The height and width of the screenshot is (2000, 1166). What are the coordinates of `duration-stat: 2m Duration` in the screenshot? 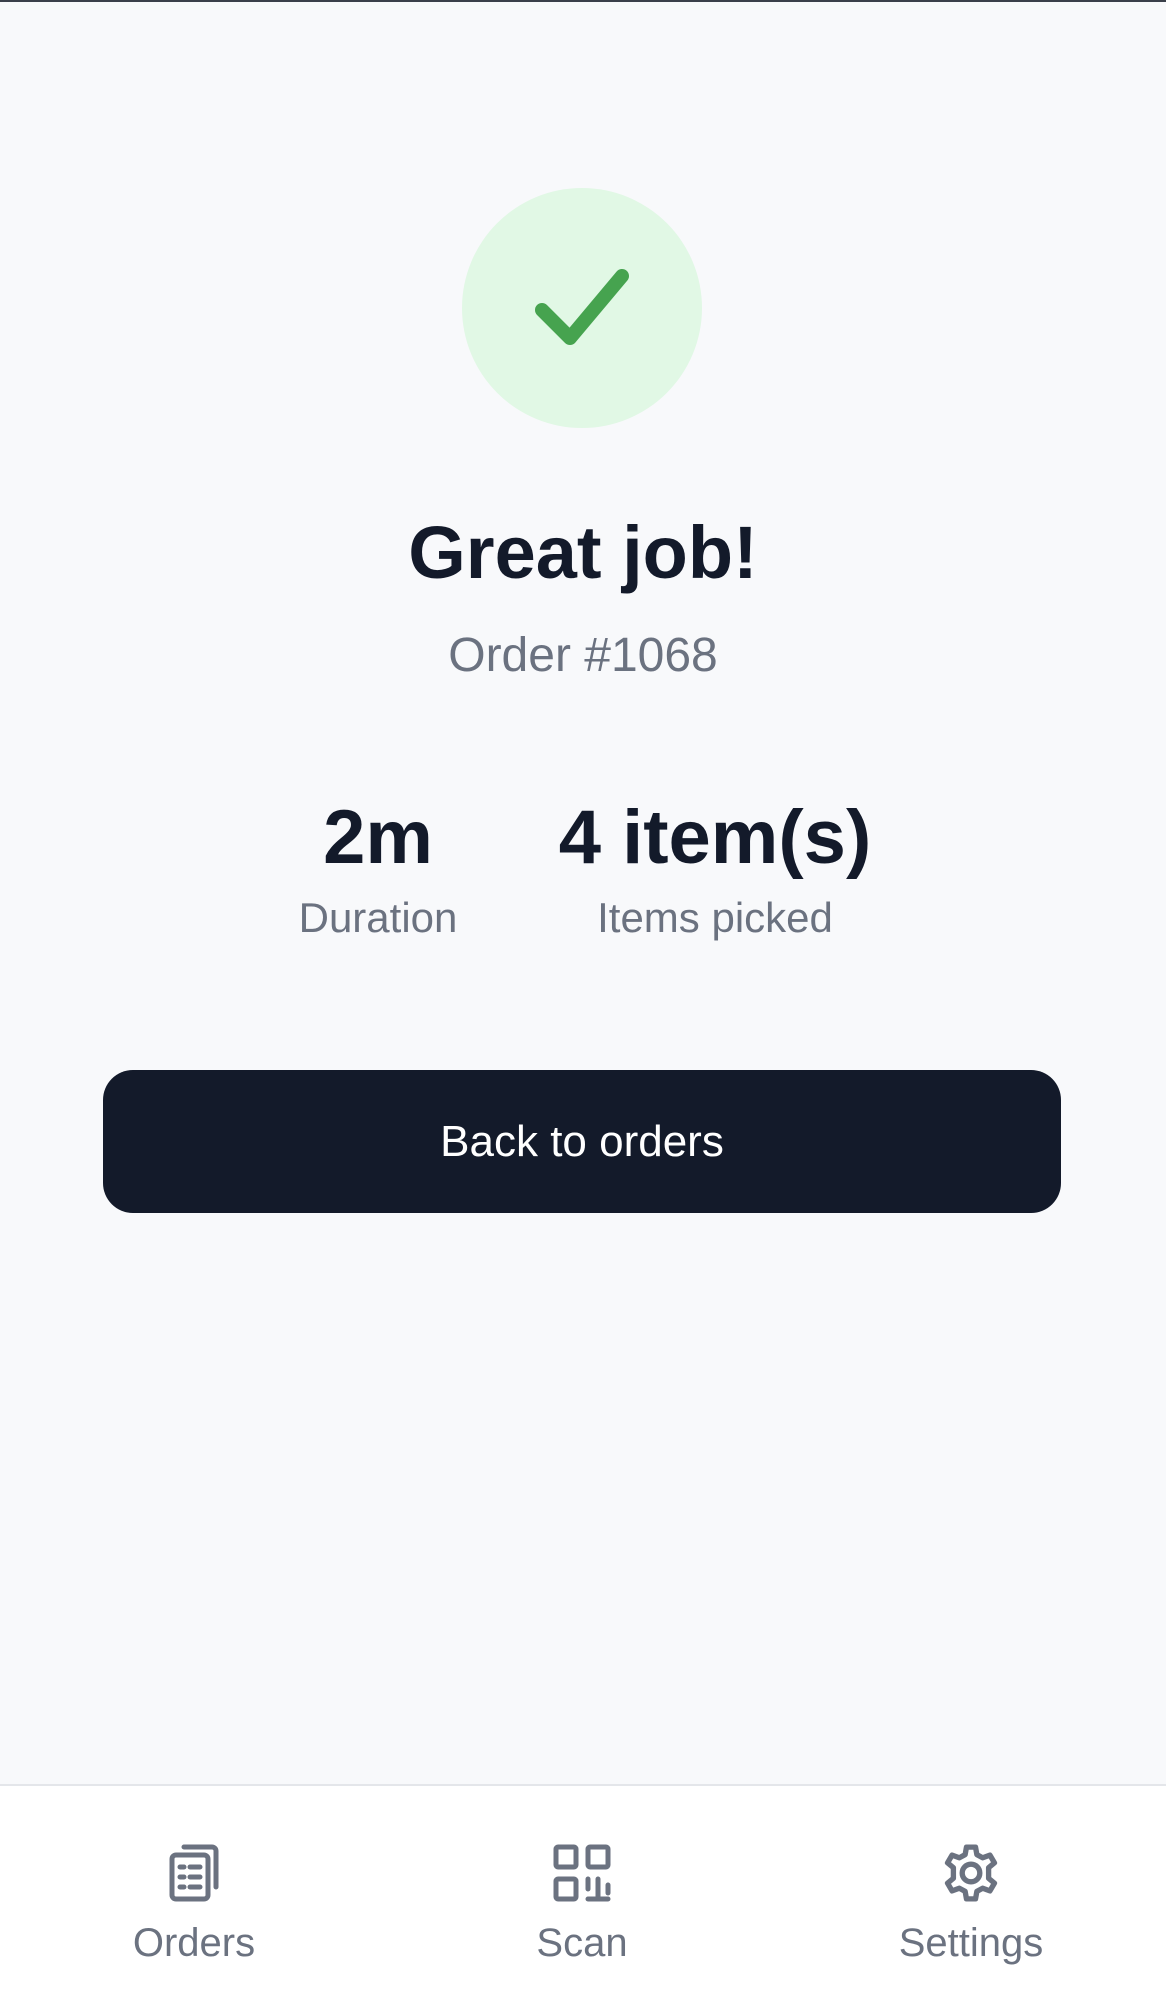 It's located at (378, 868).